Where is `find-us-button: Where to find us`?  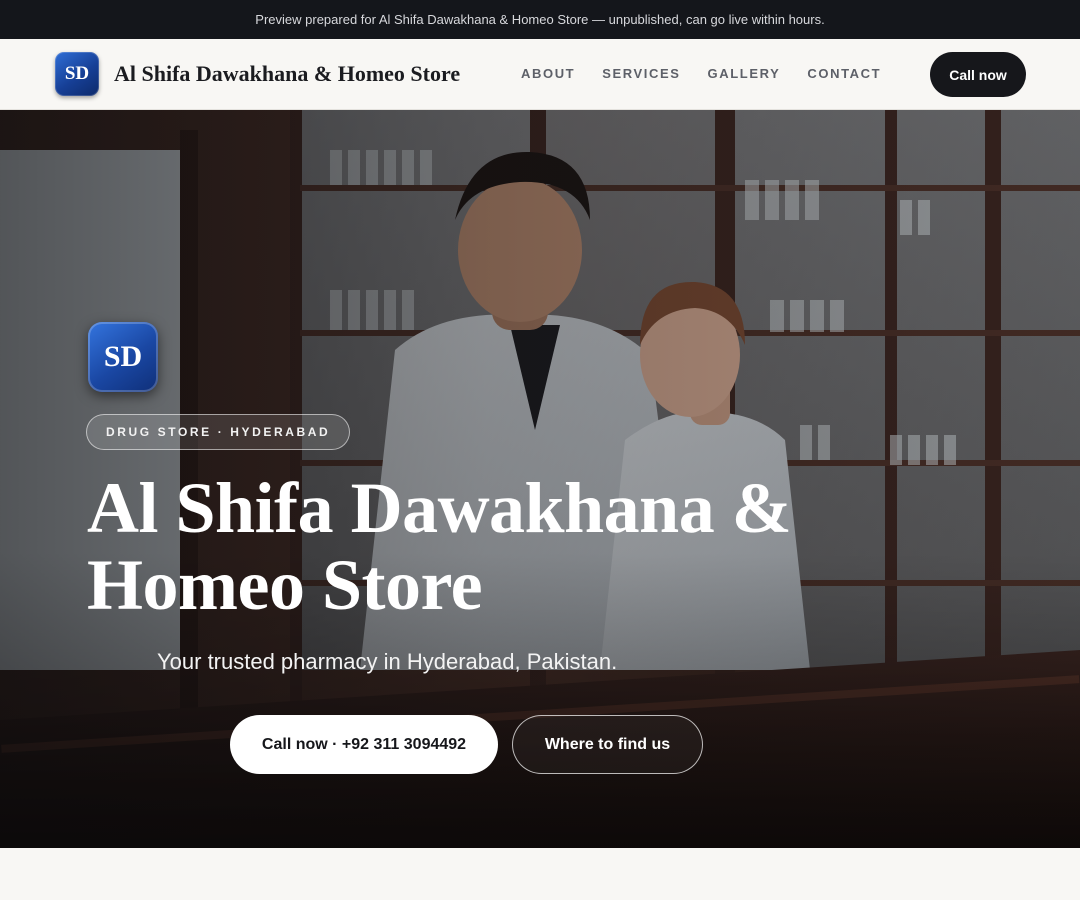
find-us-button: Where to find us is located at coordinates (607, 744).